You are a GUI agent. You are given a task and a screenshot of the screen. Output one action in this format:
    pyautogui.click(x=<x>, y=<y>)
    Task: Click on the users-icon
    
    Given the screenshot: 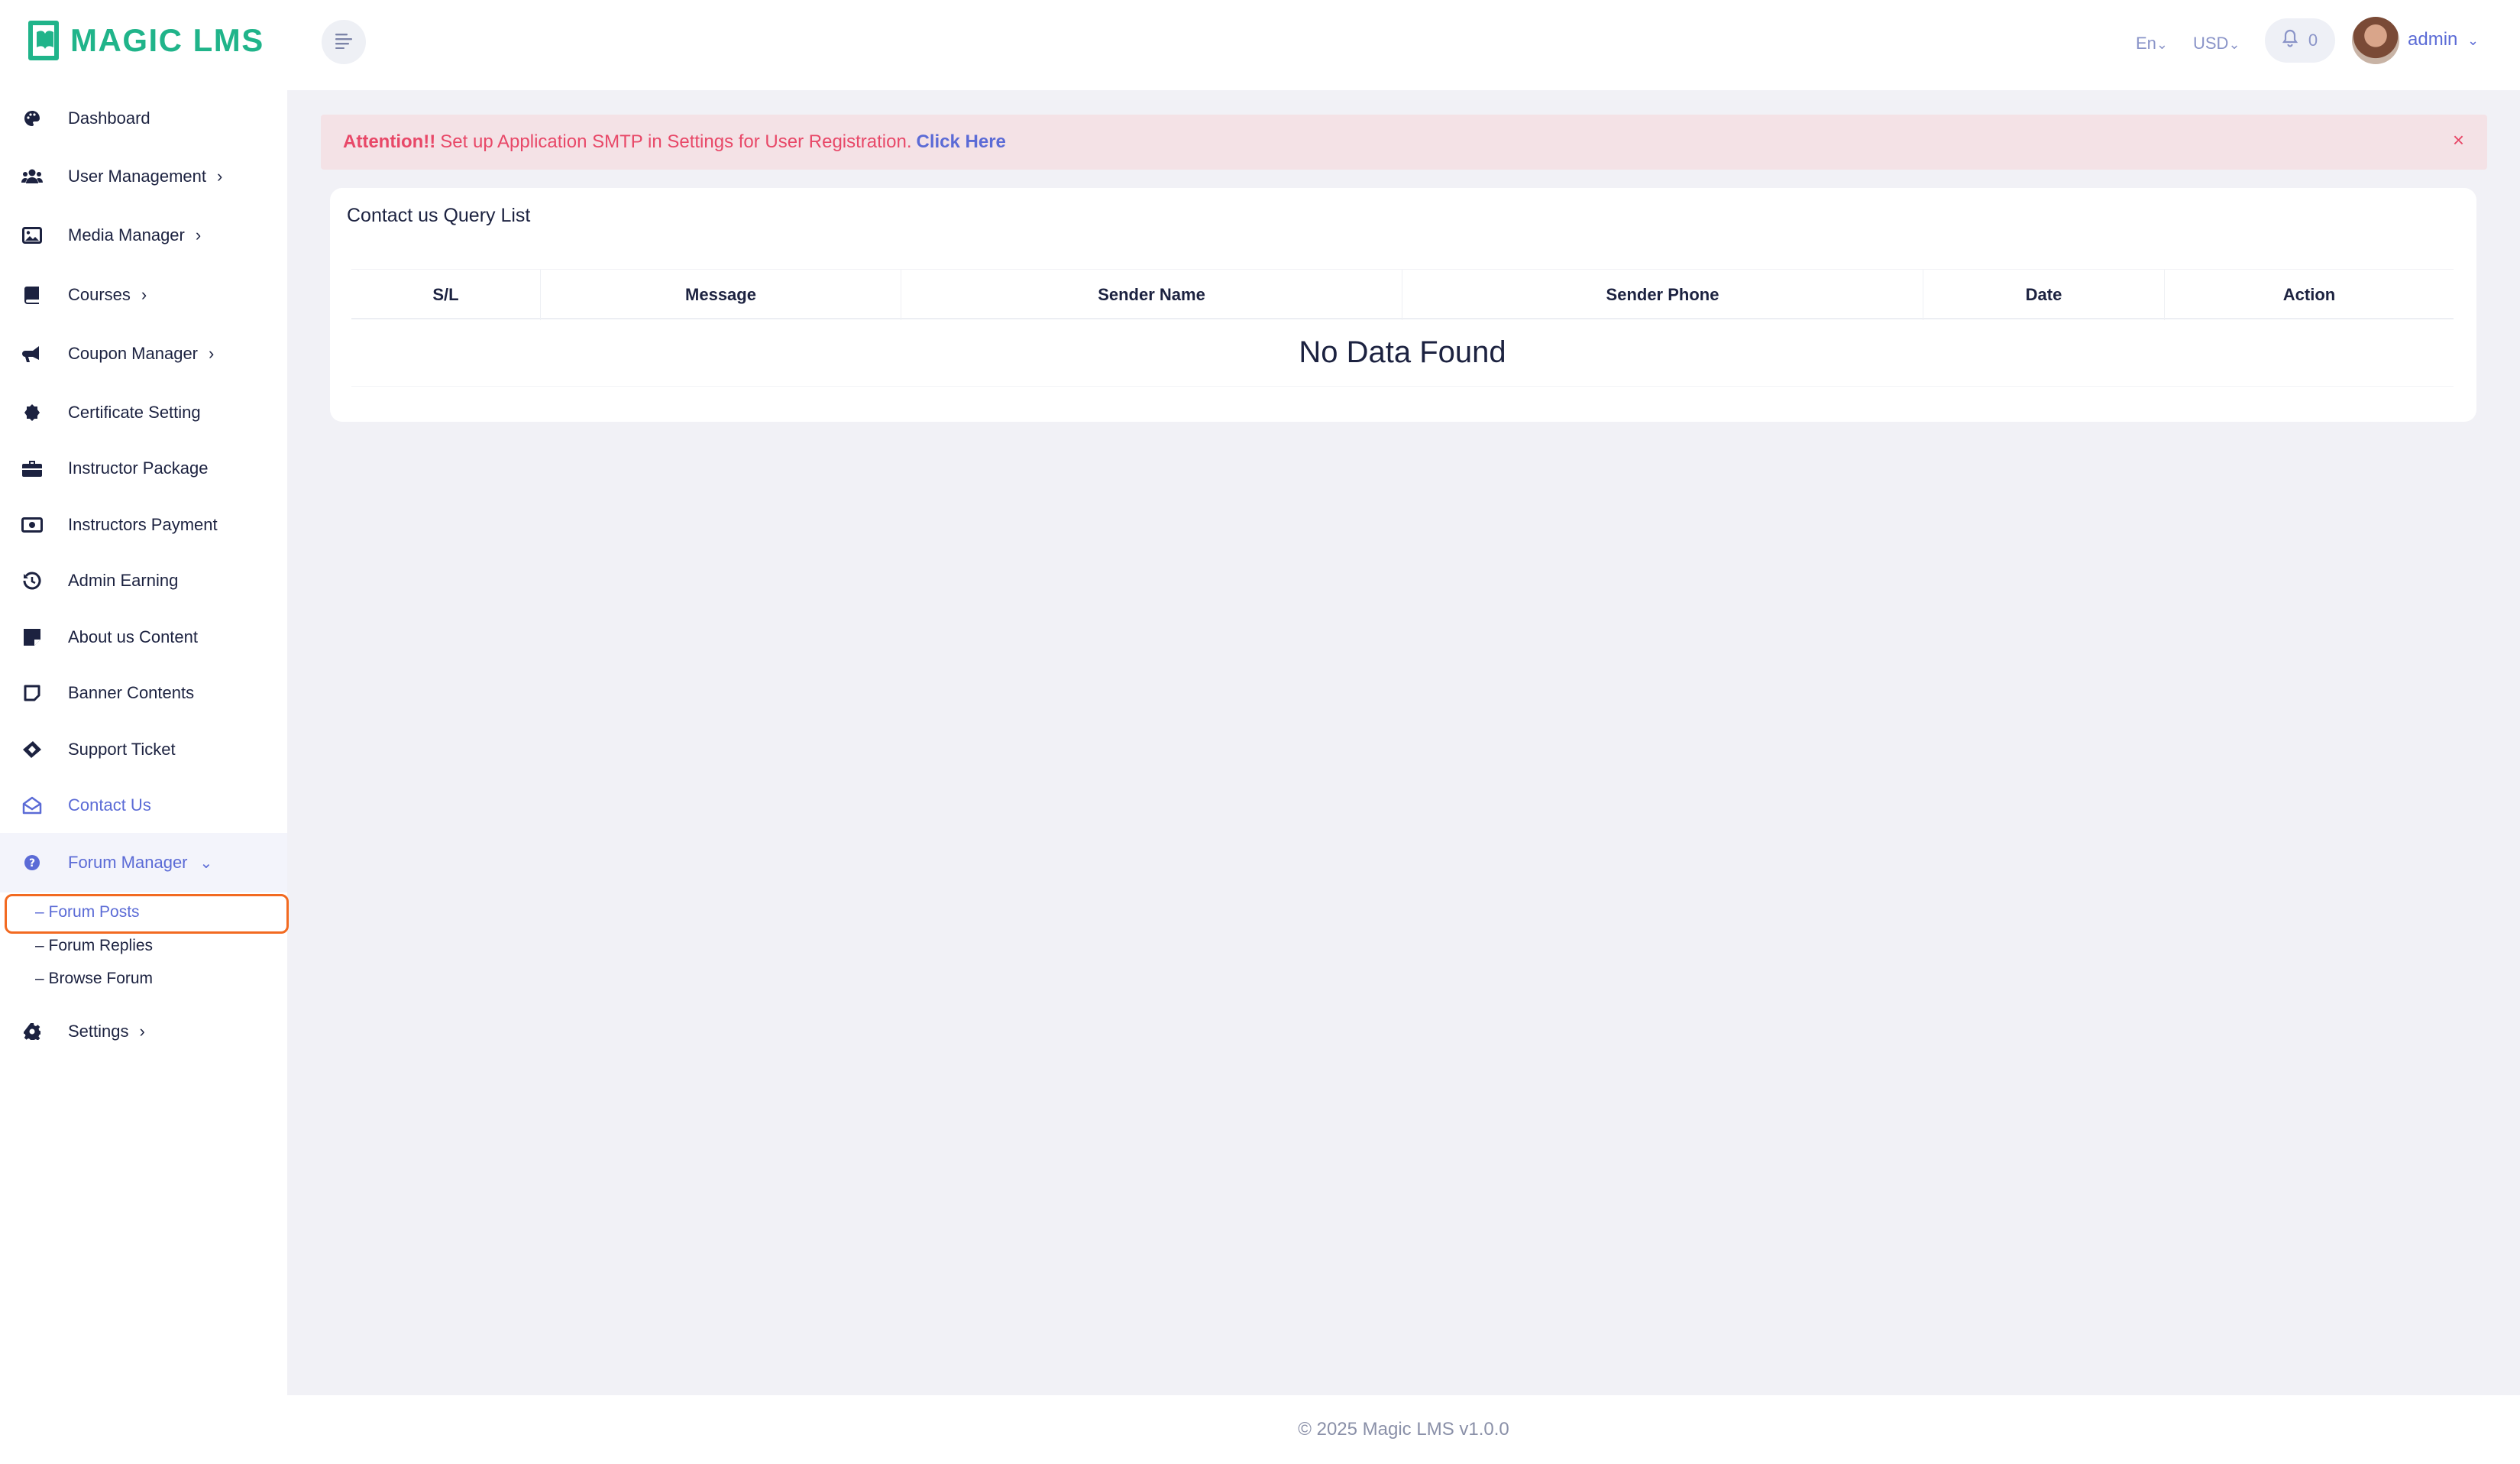 What is the action you would take?
    pyautogui.click(x=32, y=176)
    